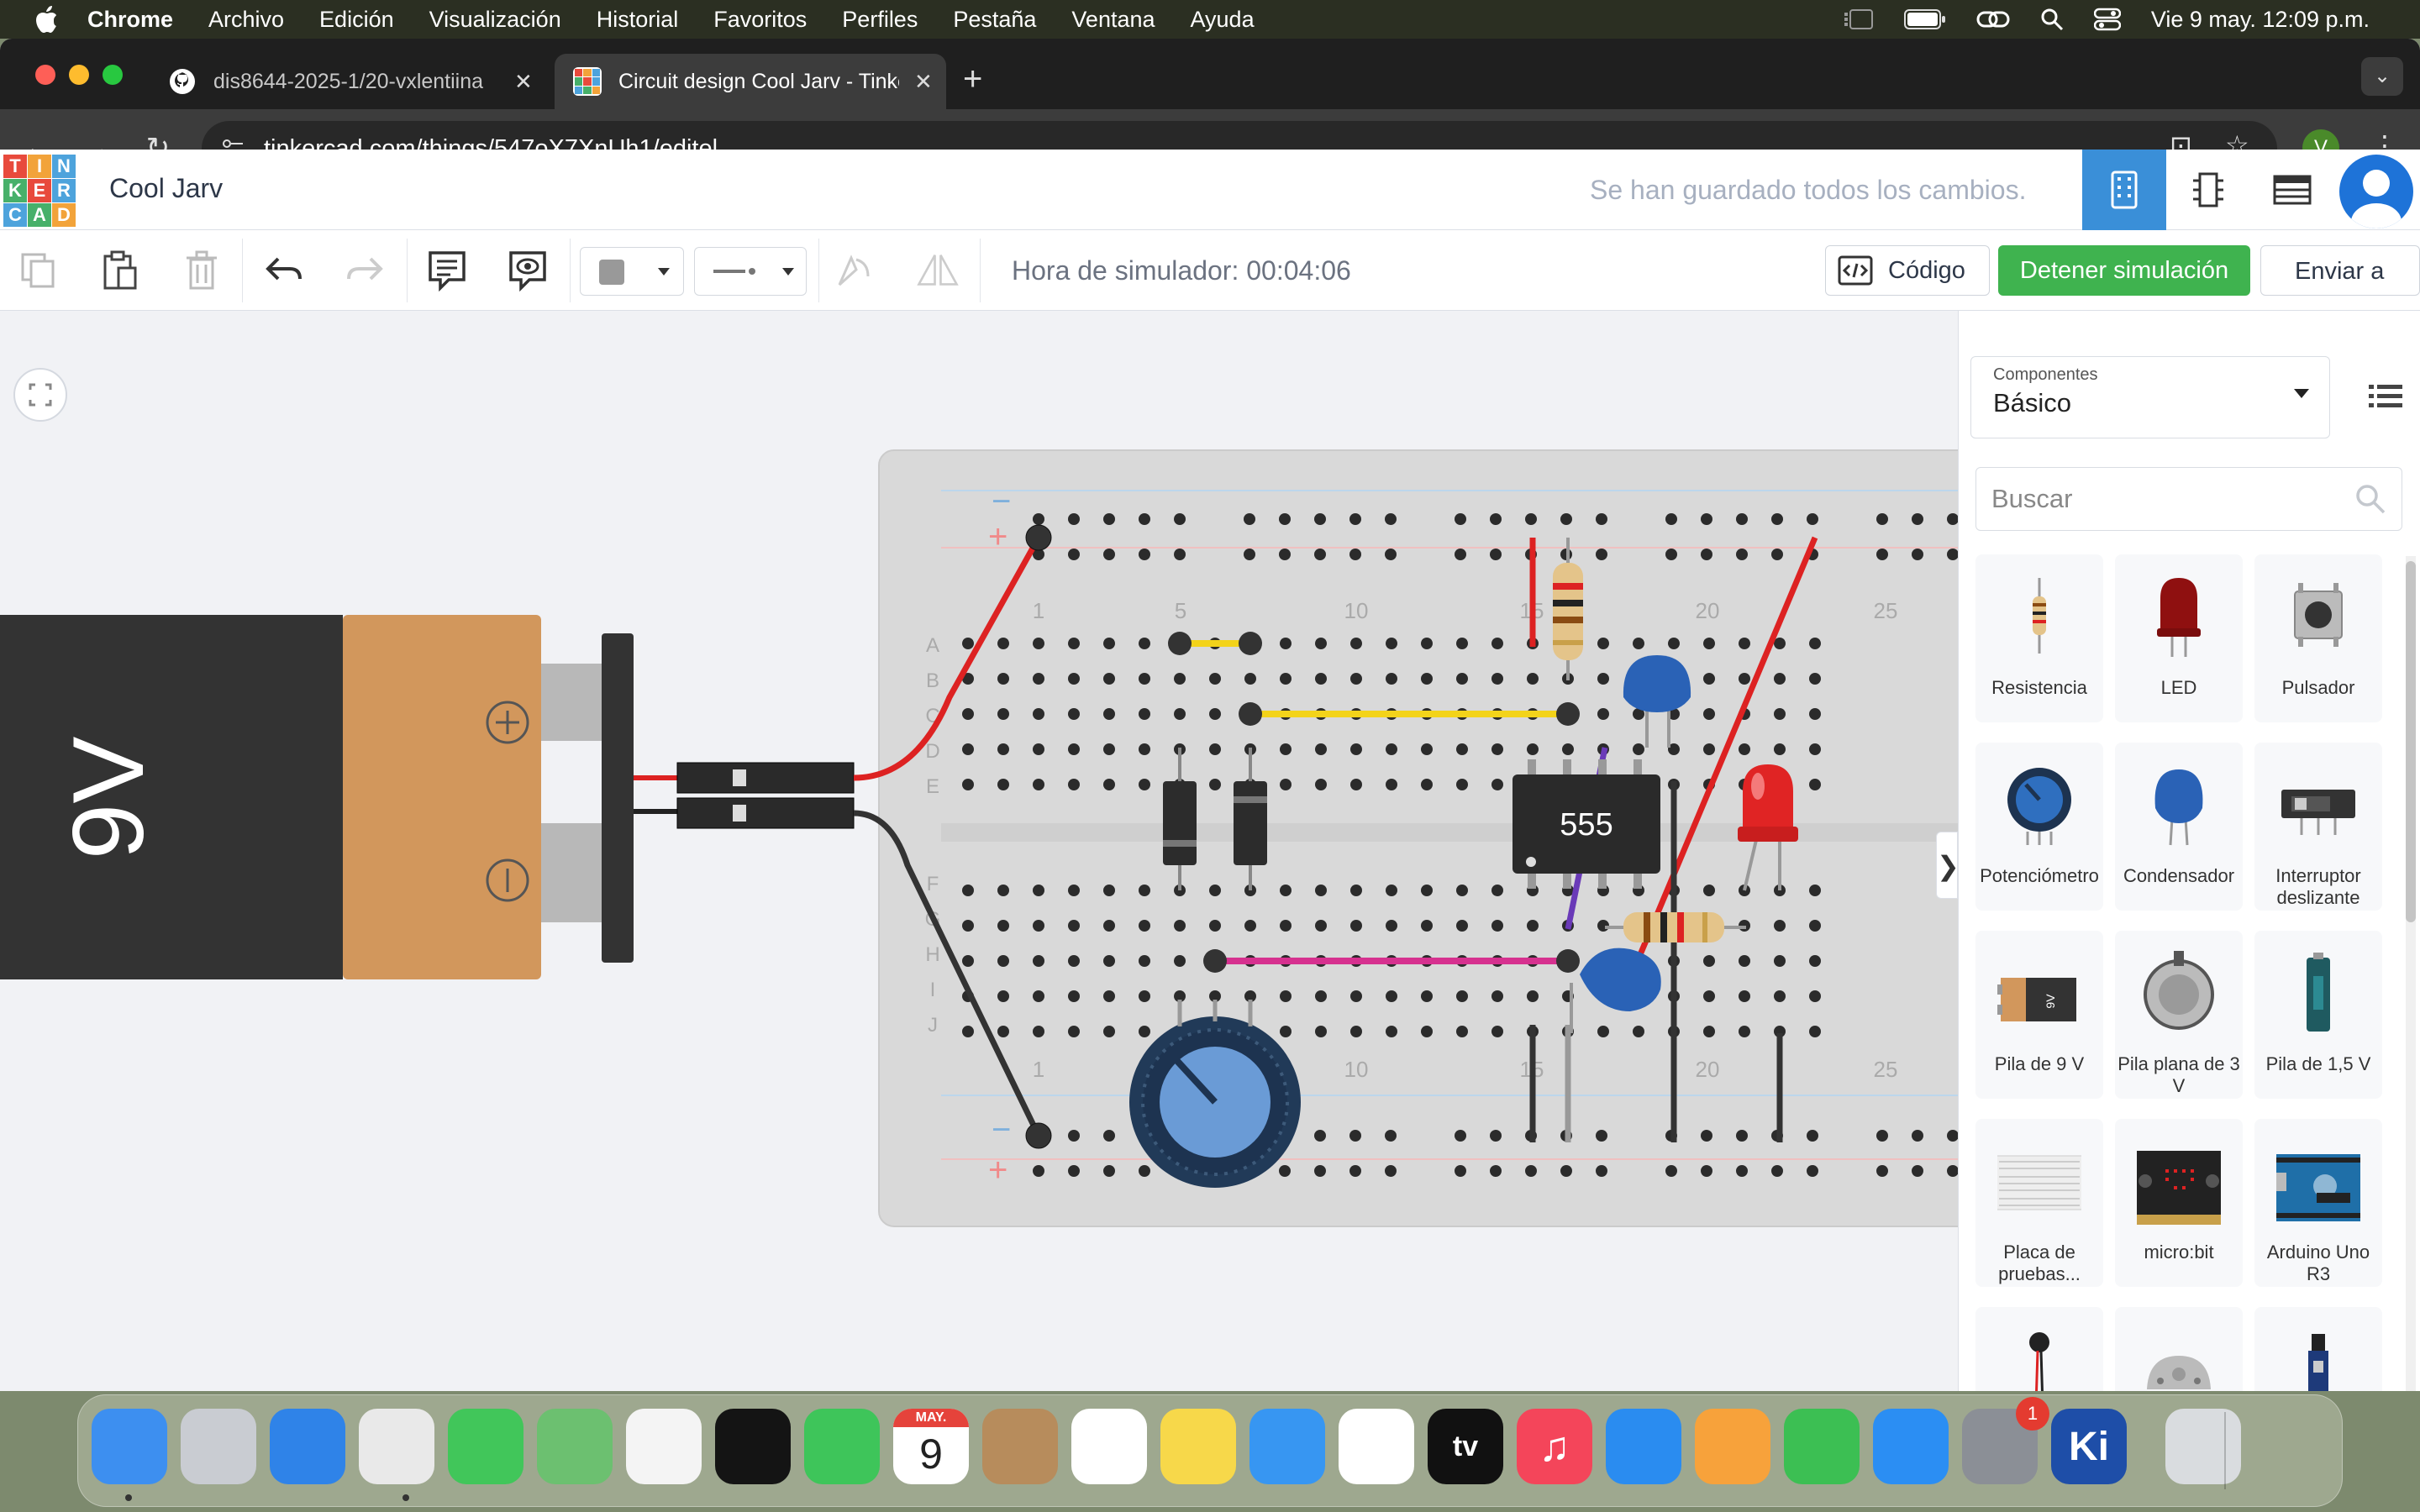  I want to click on safari-icon, so click(307, 1446).